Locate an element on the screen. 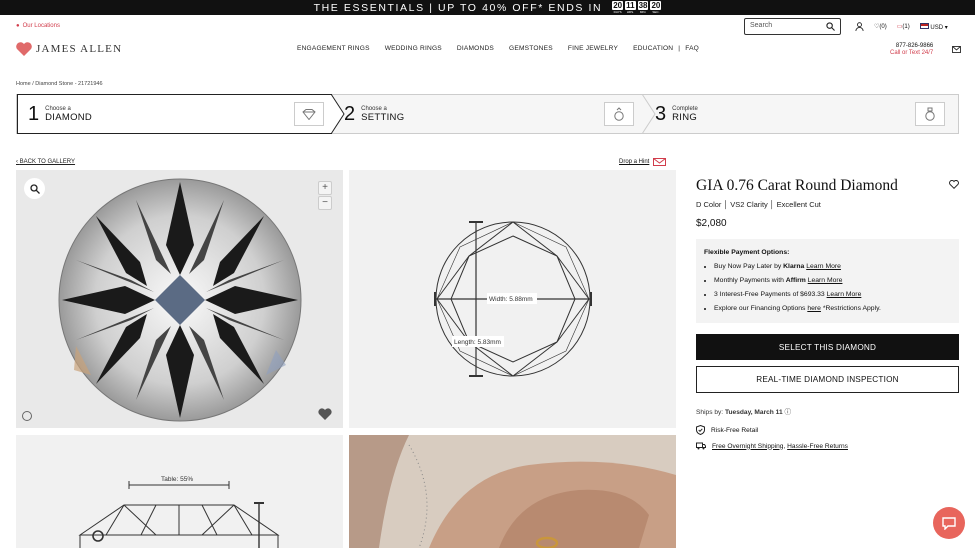 The height and width of the screenshot is (548, 975). hand-photo is located at coordinates (512, 491).